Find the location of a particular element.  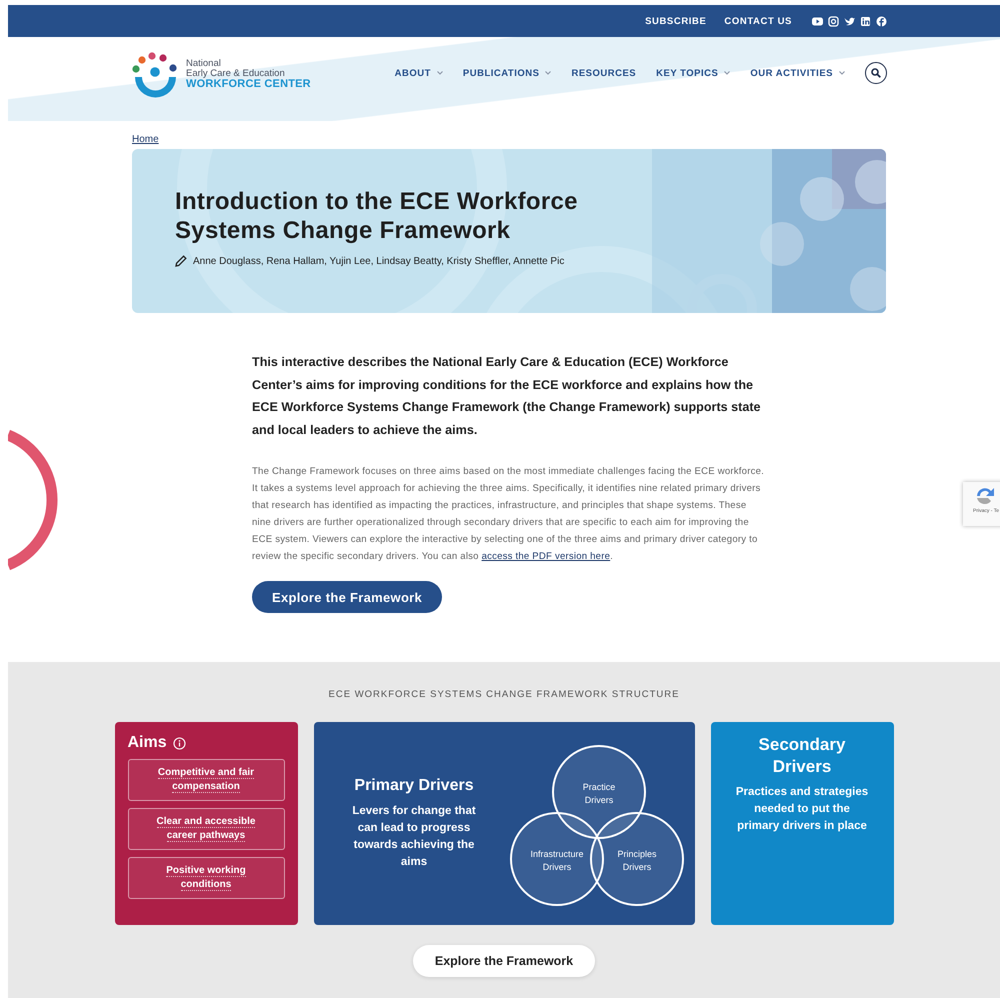

body-paragraph: The Change Framework focuses on three aims based on the most immediate challenges facing the ECE workforce. It takes a systems level approach for achieving the three aims. Specifically, it identifies nine related primary drivers that research has identified as impacting the practices, infrastructure, and principles that shape systems. These nine drivers are further operationalized through secondary drivers that are specific to each aim for improving the ECE system. Viewers can explore the interactive by selecting one of the three aims and primary driver category to review the specific secondary drivers. You can also access the PDF version here. is located at coordinates (508, 514).